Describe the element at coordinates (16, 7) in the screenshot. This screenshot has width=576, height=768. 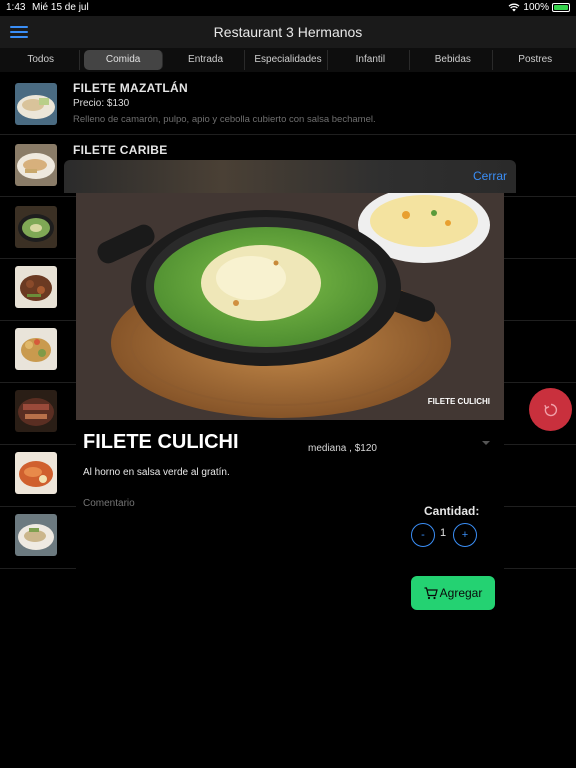
I see `status-time: 1:43` at that location.